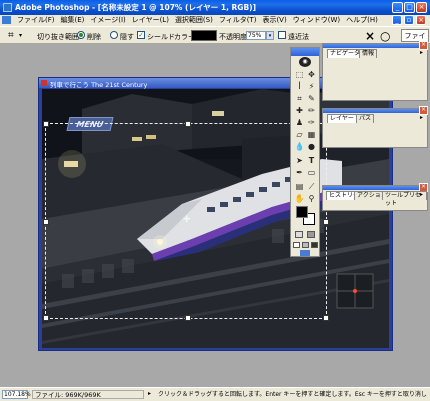 The height and width of the screenshot is (401, 430). What do you see at coordinates (302, 212) in the screenshot?
I see `foreground-color-swatch` at bounding box center [302, 212].